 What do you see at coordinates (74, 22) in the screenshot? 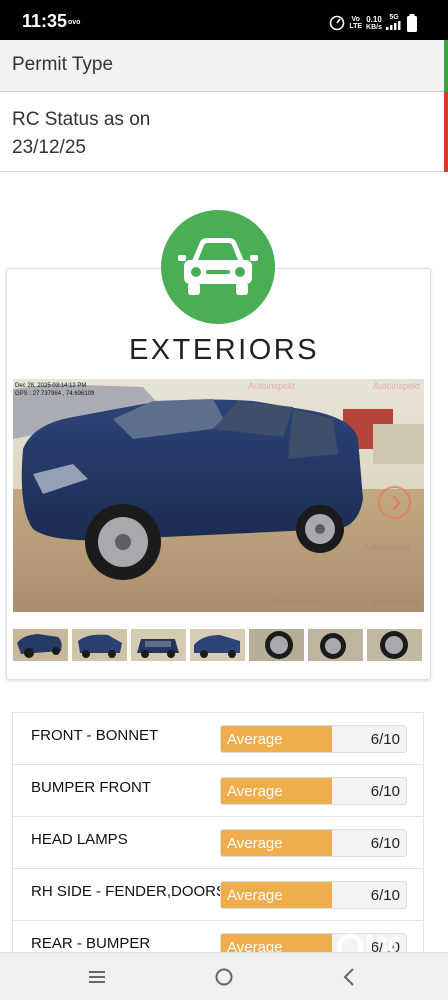
I see `carrier-label: ovo` at bounding box center [74, 22].